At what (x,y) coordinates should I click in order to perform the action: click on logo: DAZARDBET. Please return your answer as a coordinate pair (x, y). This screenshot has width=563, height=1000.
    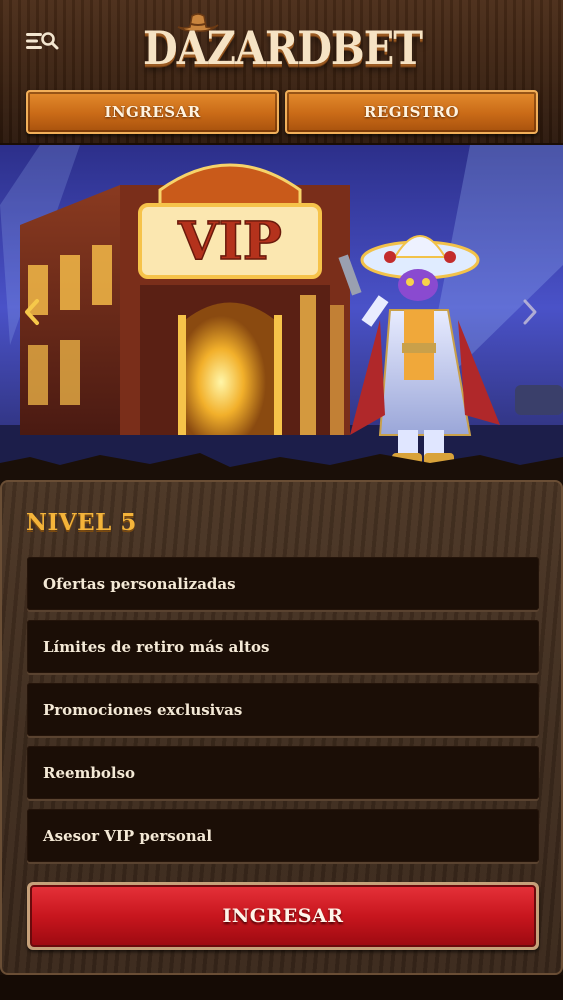
    Looking at the image, I should click on (283, 41).